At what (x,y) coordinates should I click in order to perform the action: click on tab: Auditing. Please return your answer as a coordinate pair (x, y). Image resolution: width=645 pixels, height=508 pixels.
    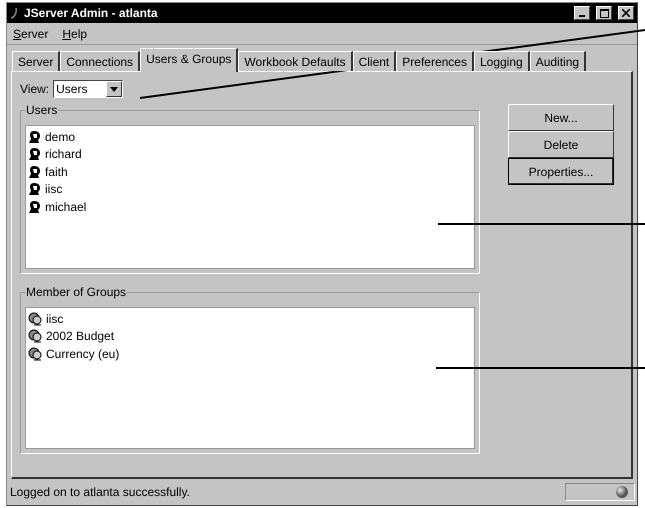
    Looking at the image, I should click on (558, 61).